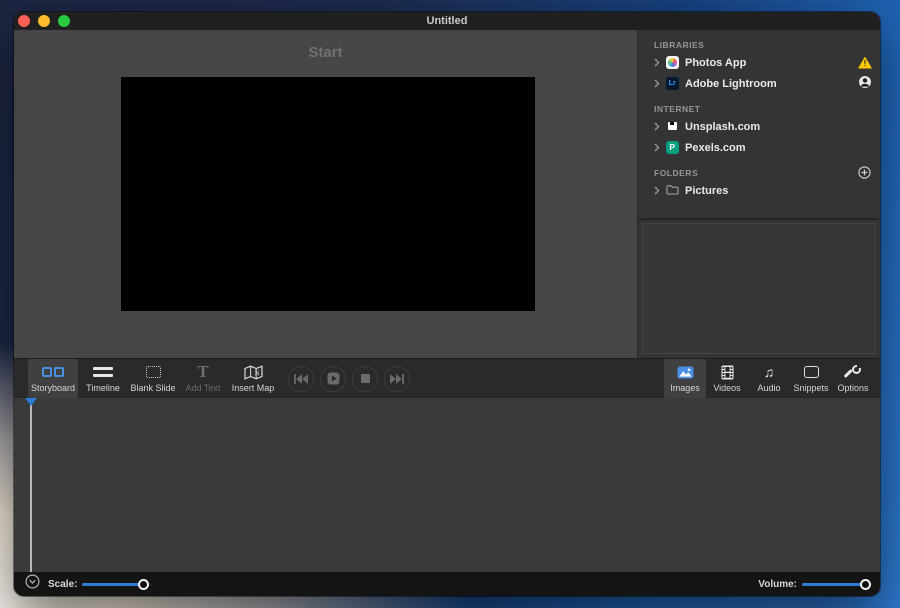  Describe the element at coordinates (864, 173) in the screenshot. I see `add-circle-icon` at that location.